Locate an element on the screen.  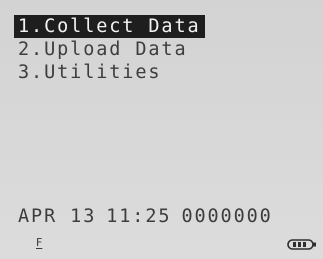
mode-indicator: F is located at coordinates (39, 242).